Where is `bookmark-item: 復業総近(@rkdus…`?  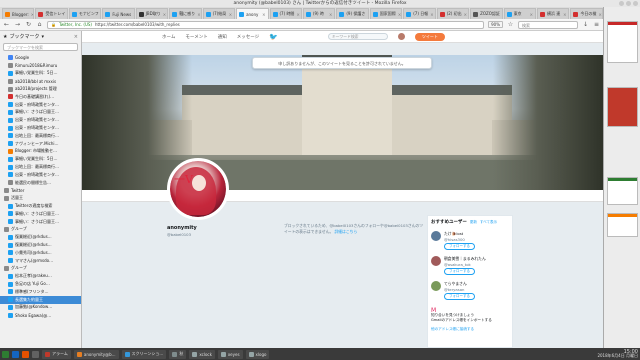
bookmark-item: 復業総近(@rkdus… is located at coordinates (40, 245).